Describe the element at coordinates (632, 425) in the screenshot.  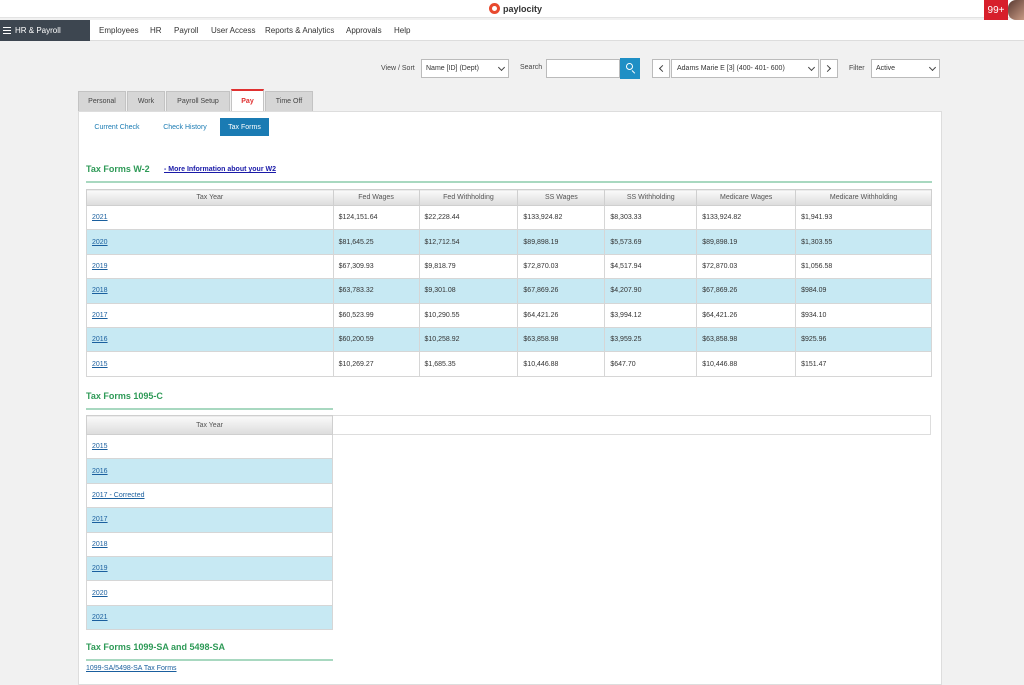
I see `f1095c-detail-area` at that location.